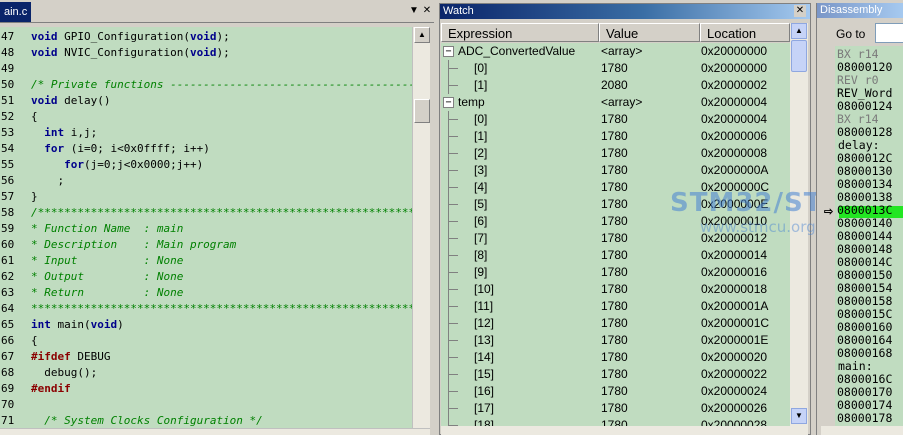 This screenshot has width=903, height=435. What do you see at coordinates (117, 165) in the screenshot?
I see `code-text: for(j=0;j<0x0000;j++)` at bounding box center [117, 165].